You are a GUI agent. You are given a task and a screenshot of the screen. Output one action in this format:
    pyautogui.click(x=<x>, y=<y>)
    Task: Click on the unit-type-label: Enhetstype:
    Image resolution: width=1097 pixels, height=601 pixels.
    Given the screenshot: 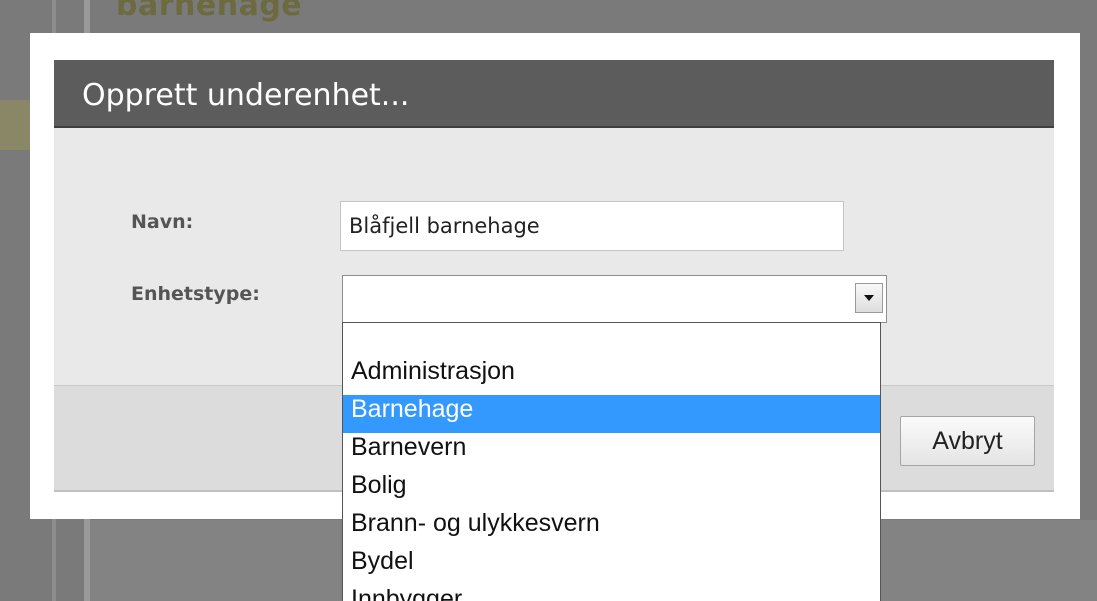 What is the action you would take?
    pyautogui.click(x=195, y=294)
    